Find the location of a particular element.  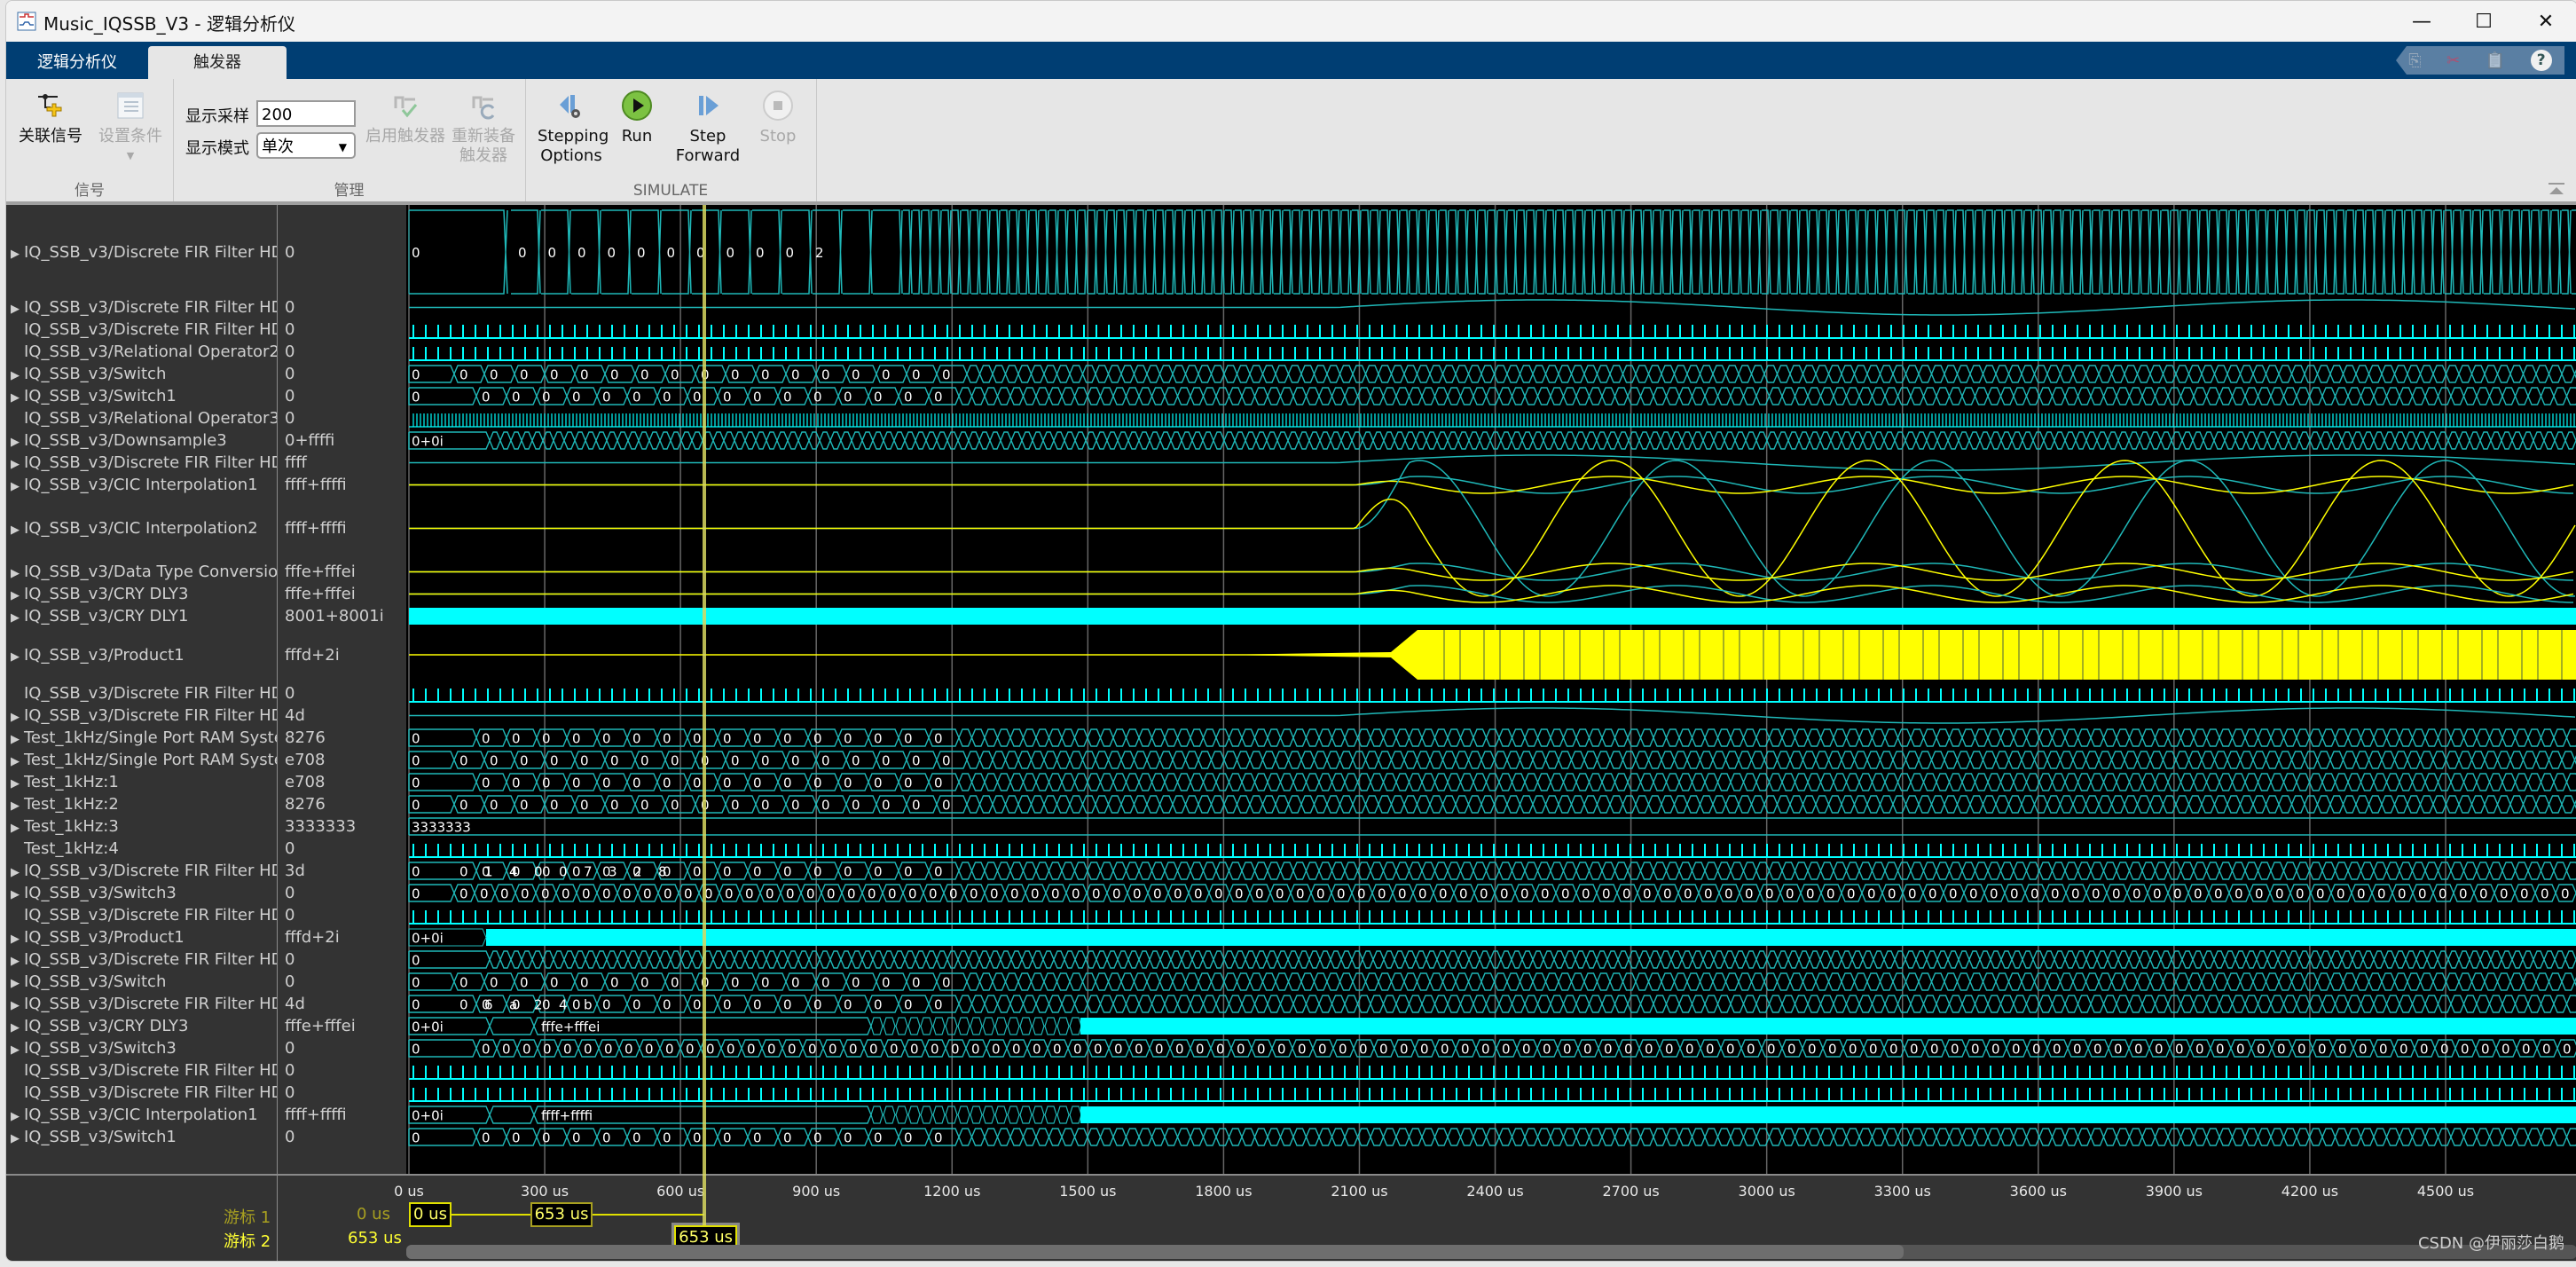

cursor-1-marker: 0 us is located at coordinates (430, 1214).